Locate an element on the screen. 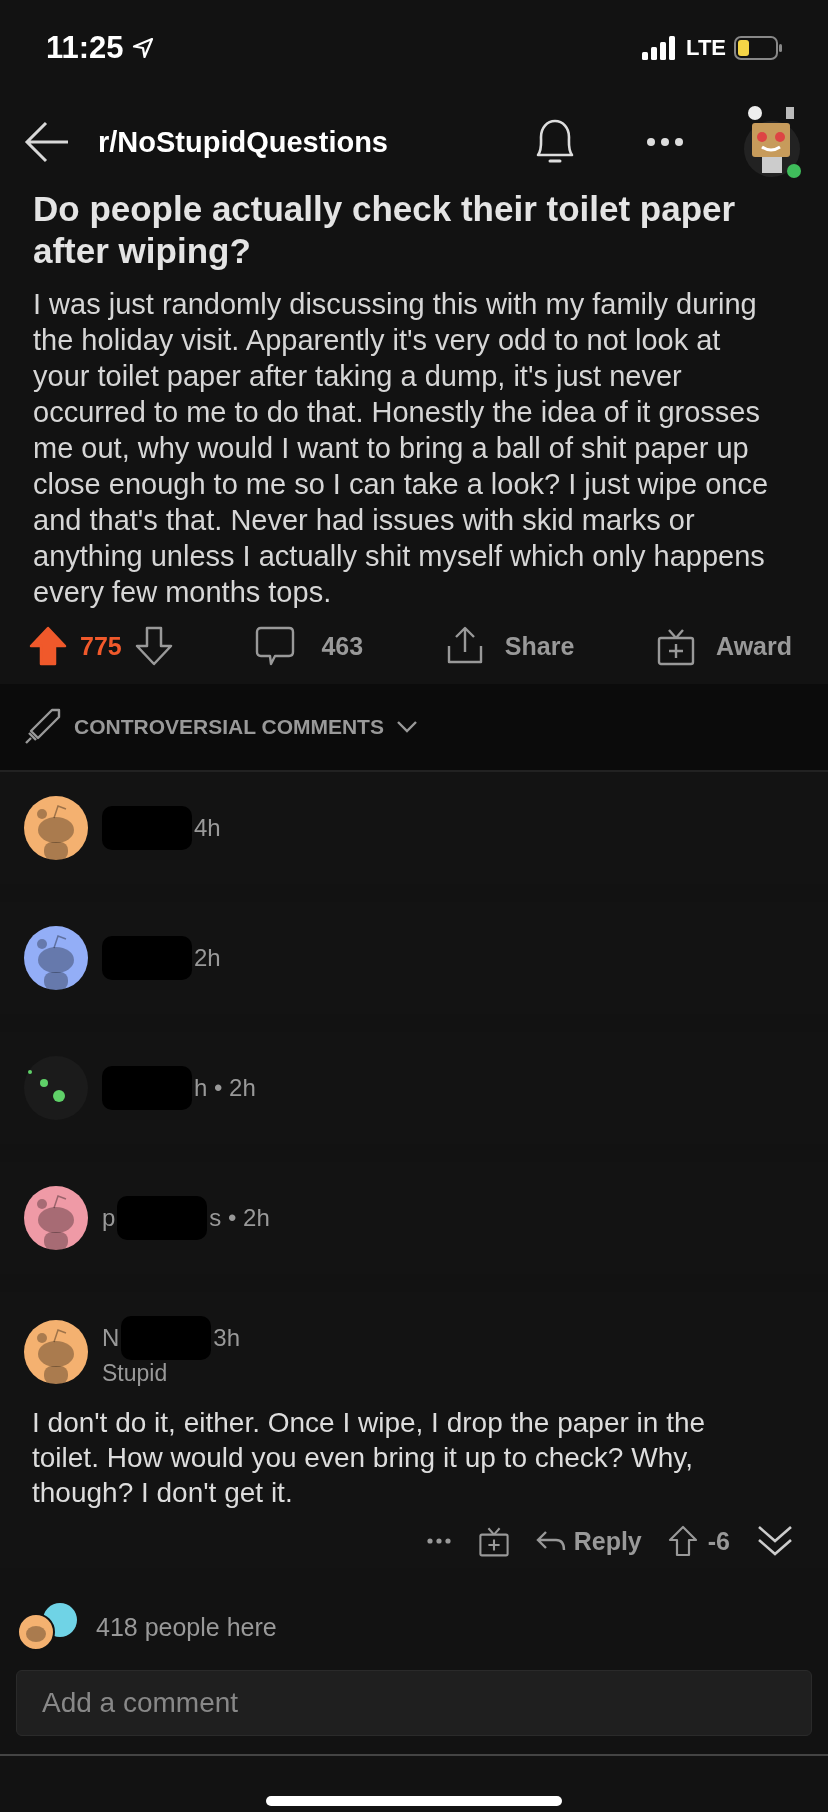 This screenshot has height=1812, width=828. status-time: 11:25 is located at coordinates (85, 48).